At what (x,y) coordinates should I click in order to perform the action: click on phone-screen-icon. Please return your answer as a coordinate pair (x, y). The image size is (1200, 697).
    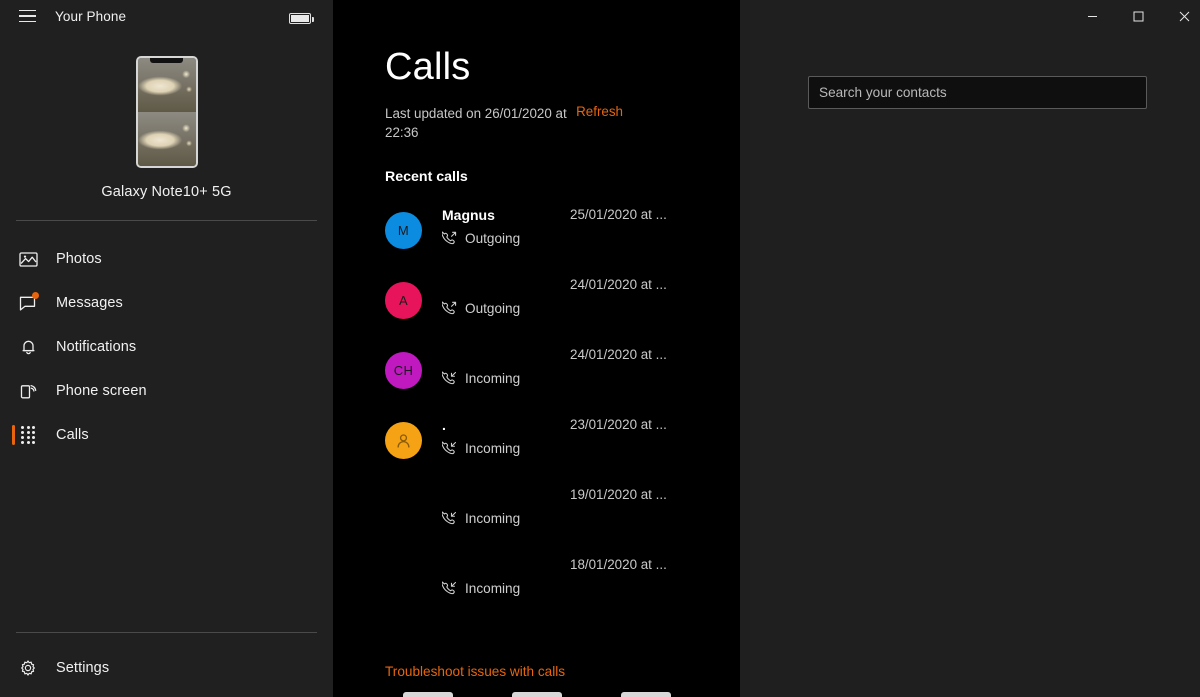
    Looking at the image, I should click on (28, 391).